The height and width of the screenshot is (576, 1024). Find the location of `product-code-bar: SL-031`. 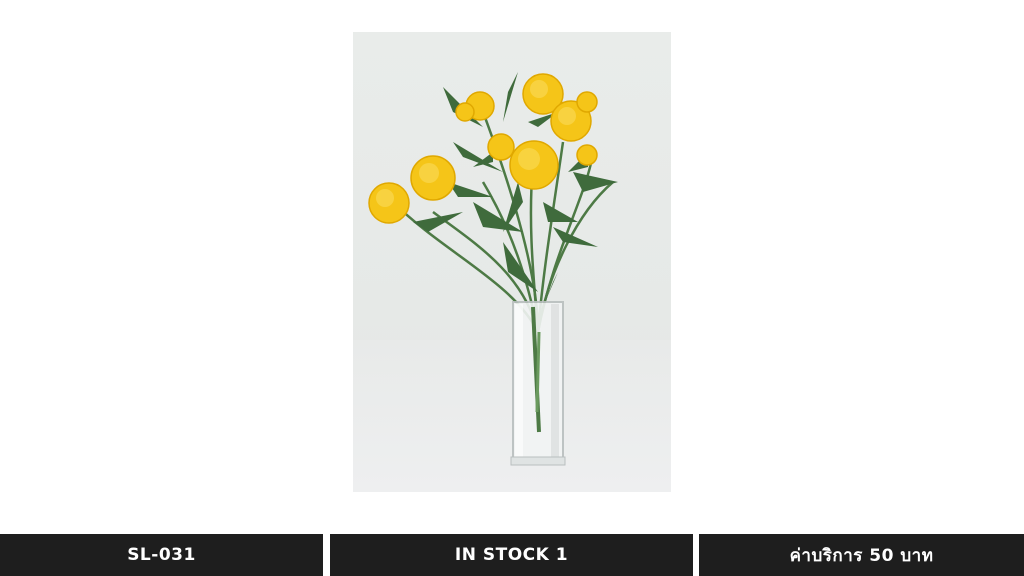

product-code-bar: SL-031 is located at coordinates (161, 555).